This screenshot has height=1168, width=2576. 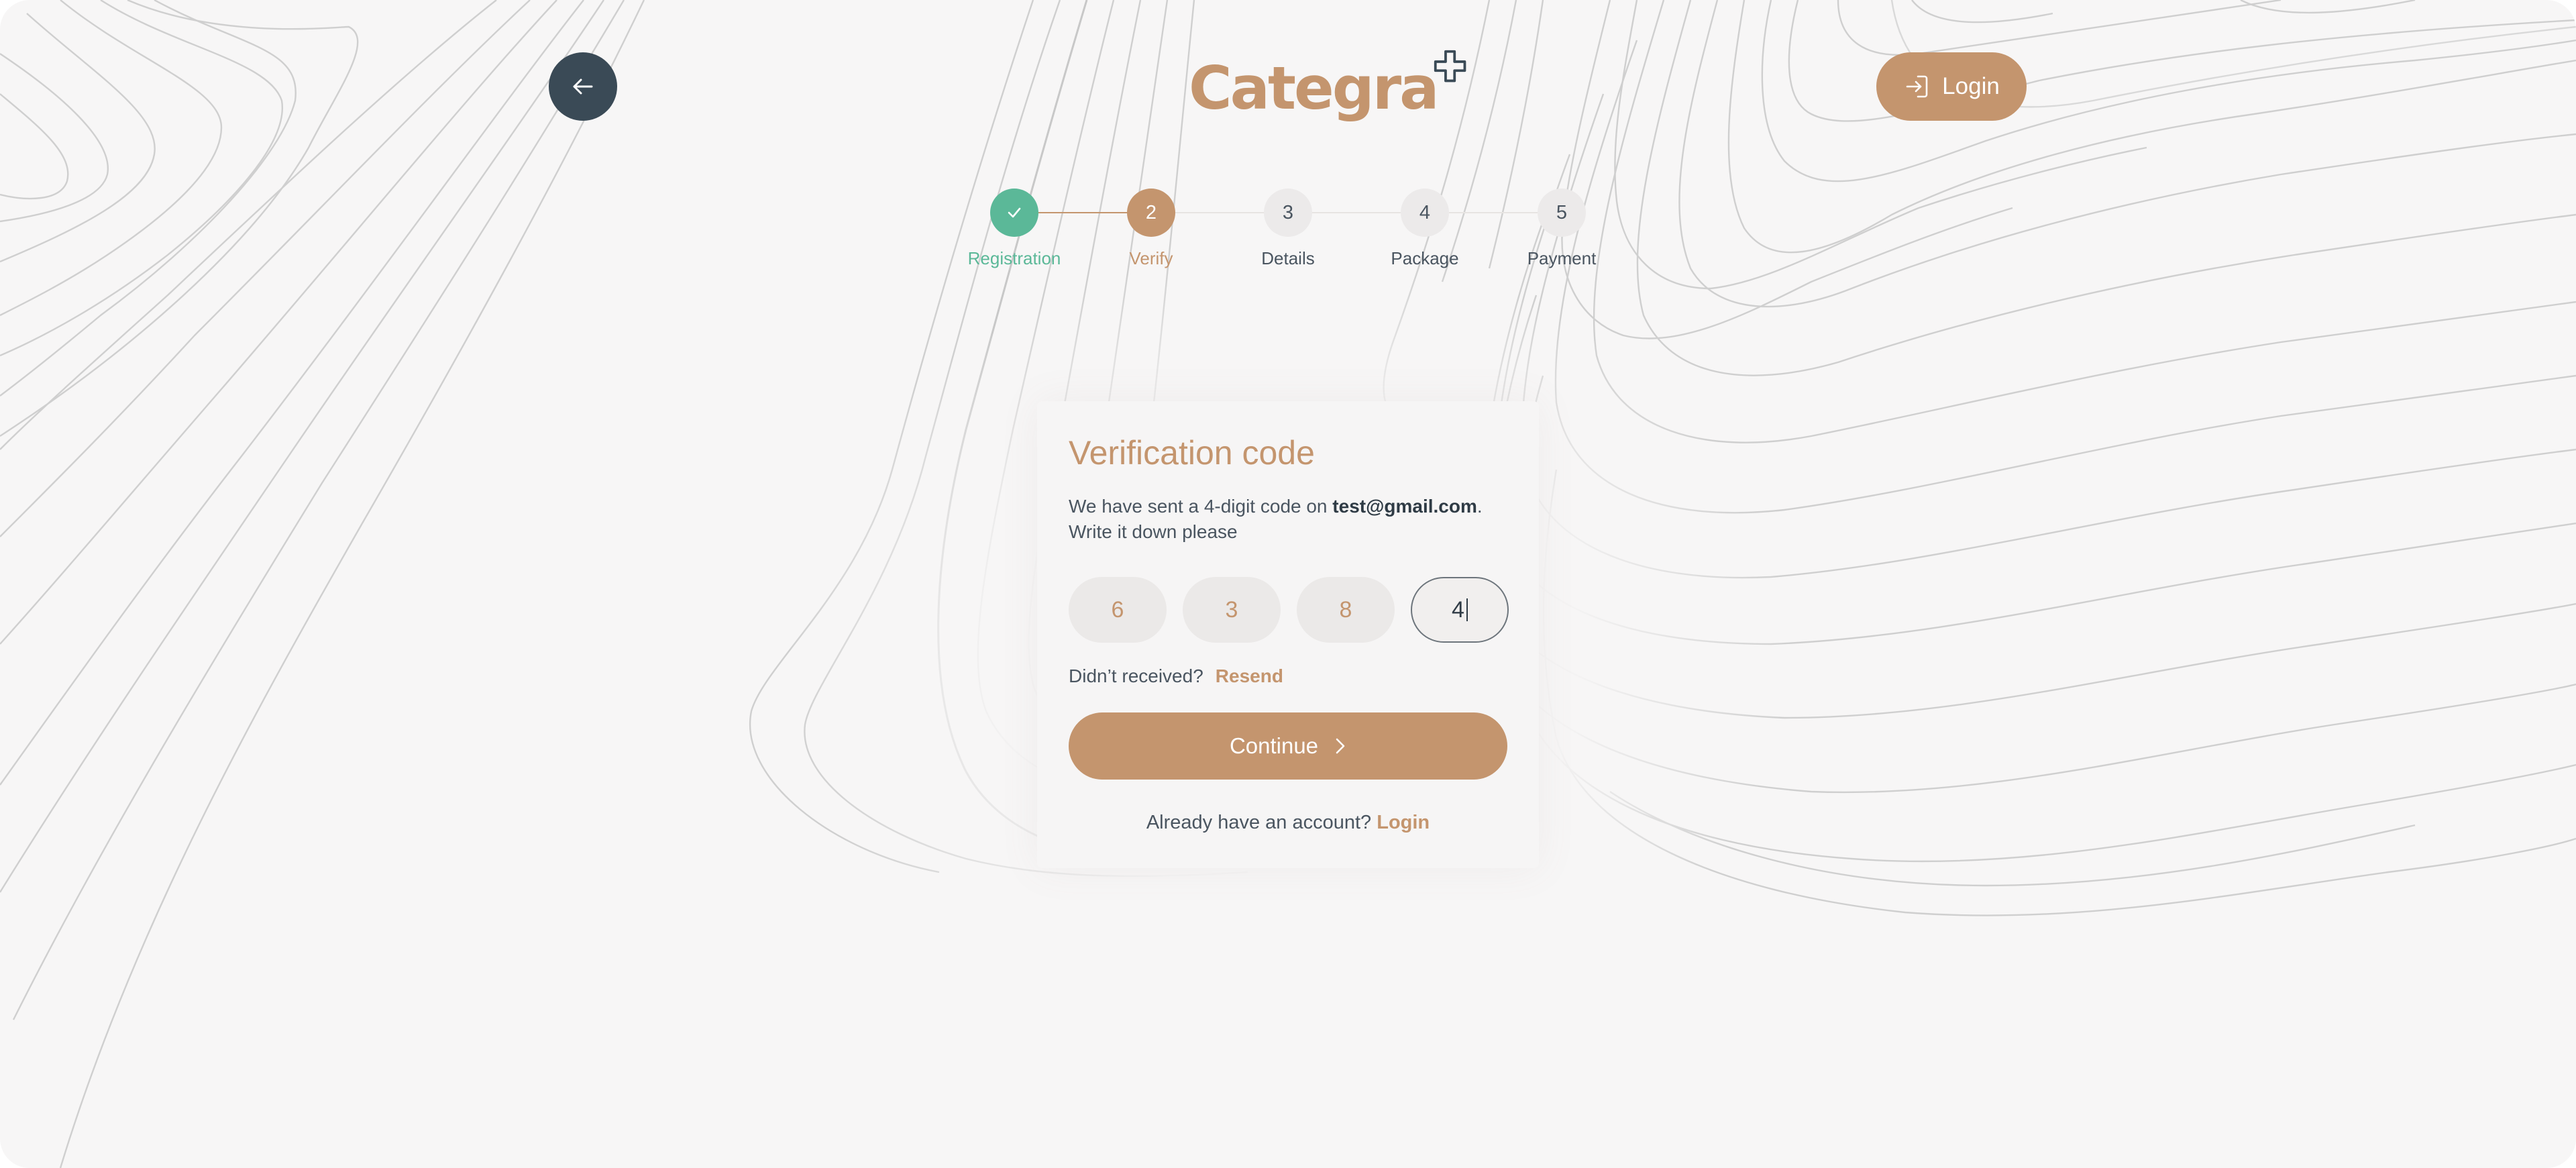 What do you see at coordinates (1562, 258) in the screenshot?
I see `step-label-payment: Payment` at bounding box center [1562, 258].